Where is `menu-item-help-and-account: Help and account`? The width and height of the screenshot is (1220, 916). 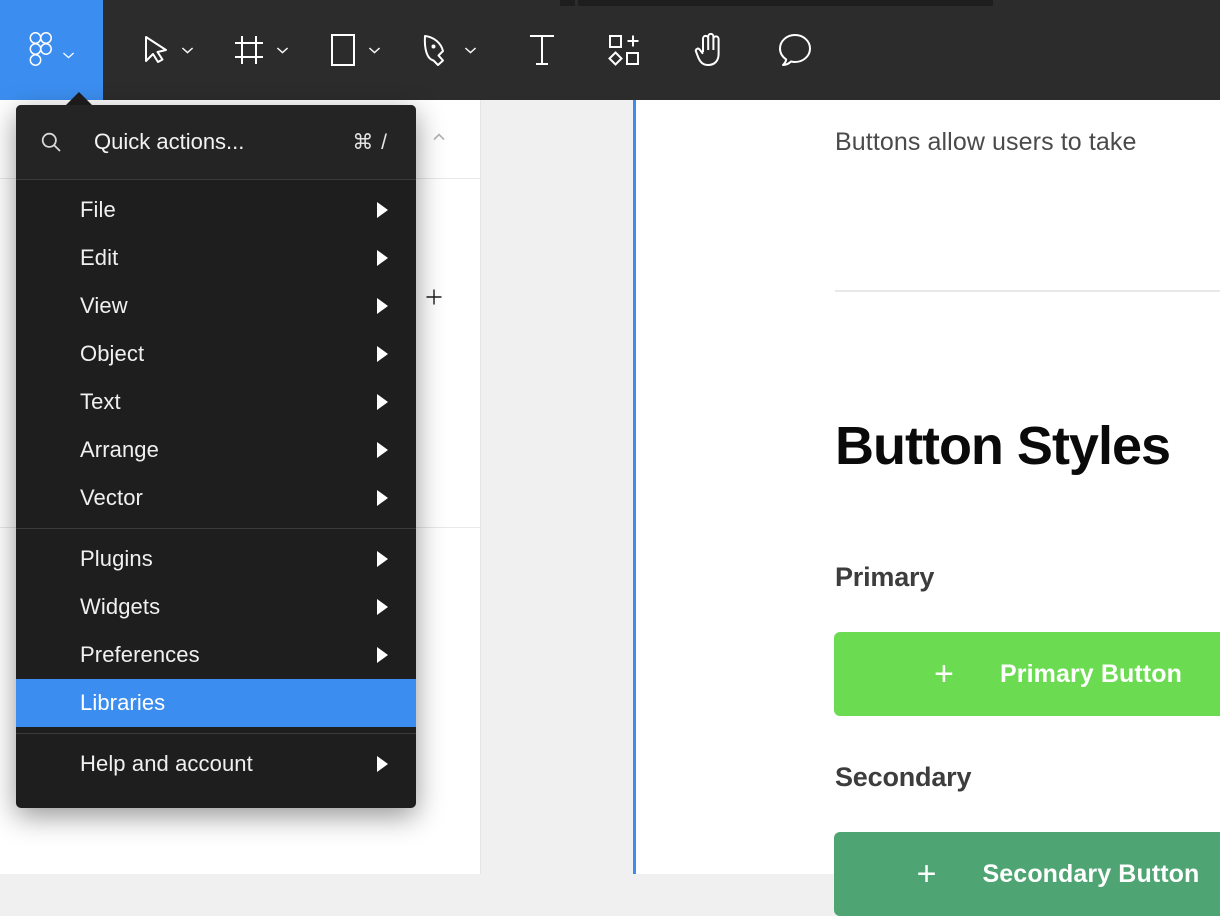
menu-item-help-and-account: Help and account is located at coordinates (216, 764).